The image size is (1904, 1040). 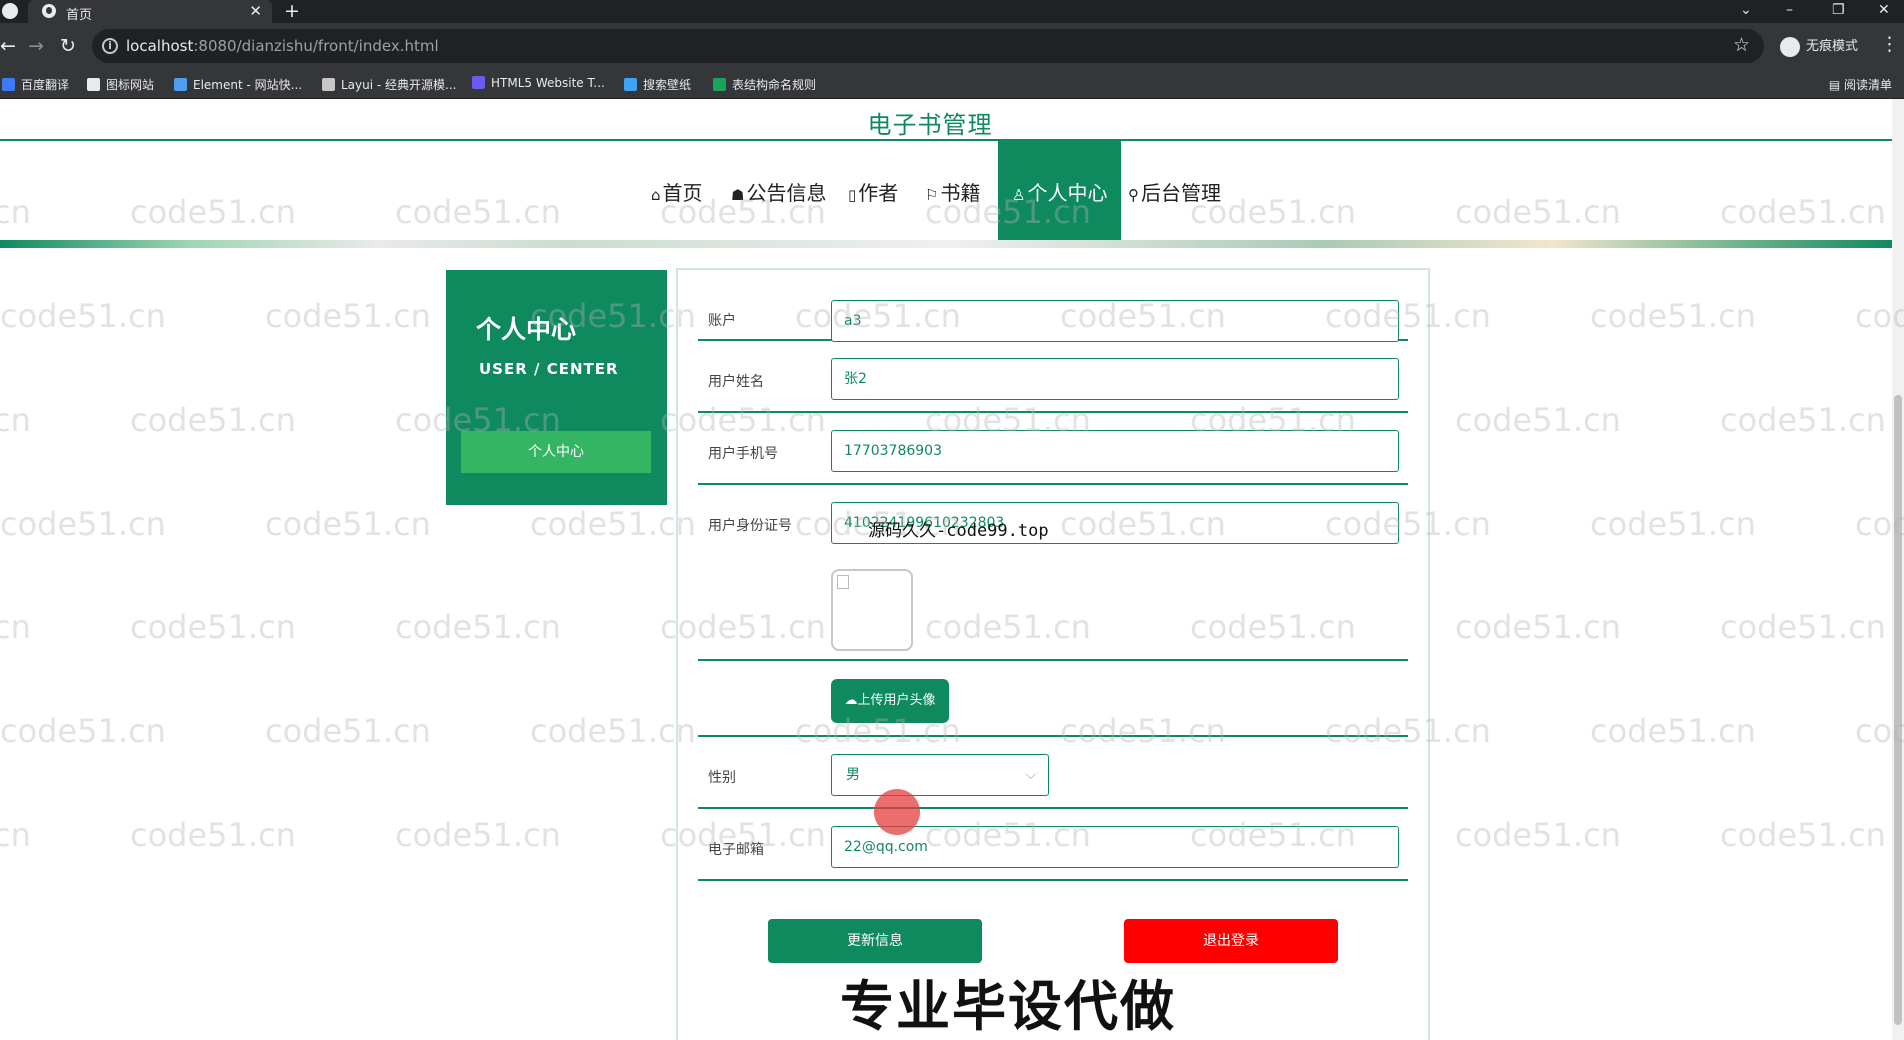 I want to click on home-icon: ⌂, so click(x=656, y=195).